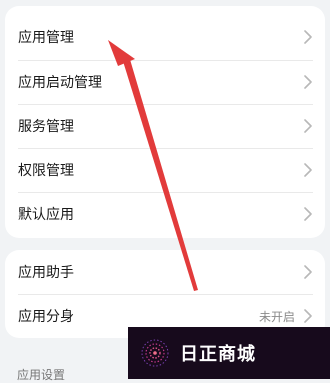 The height and width of the screenshot is (383, 330). Describe the element at coordinates (218, 354) in the screenshot. I see `watermark-text: 日正商城` at that location.